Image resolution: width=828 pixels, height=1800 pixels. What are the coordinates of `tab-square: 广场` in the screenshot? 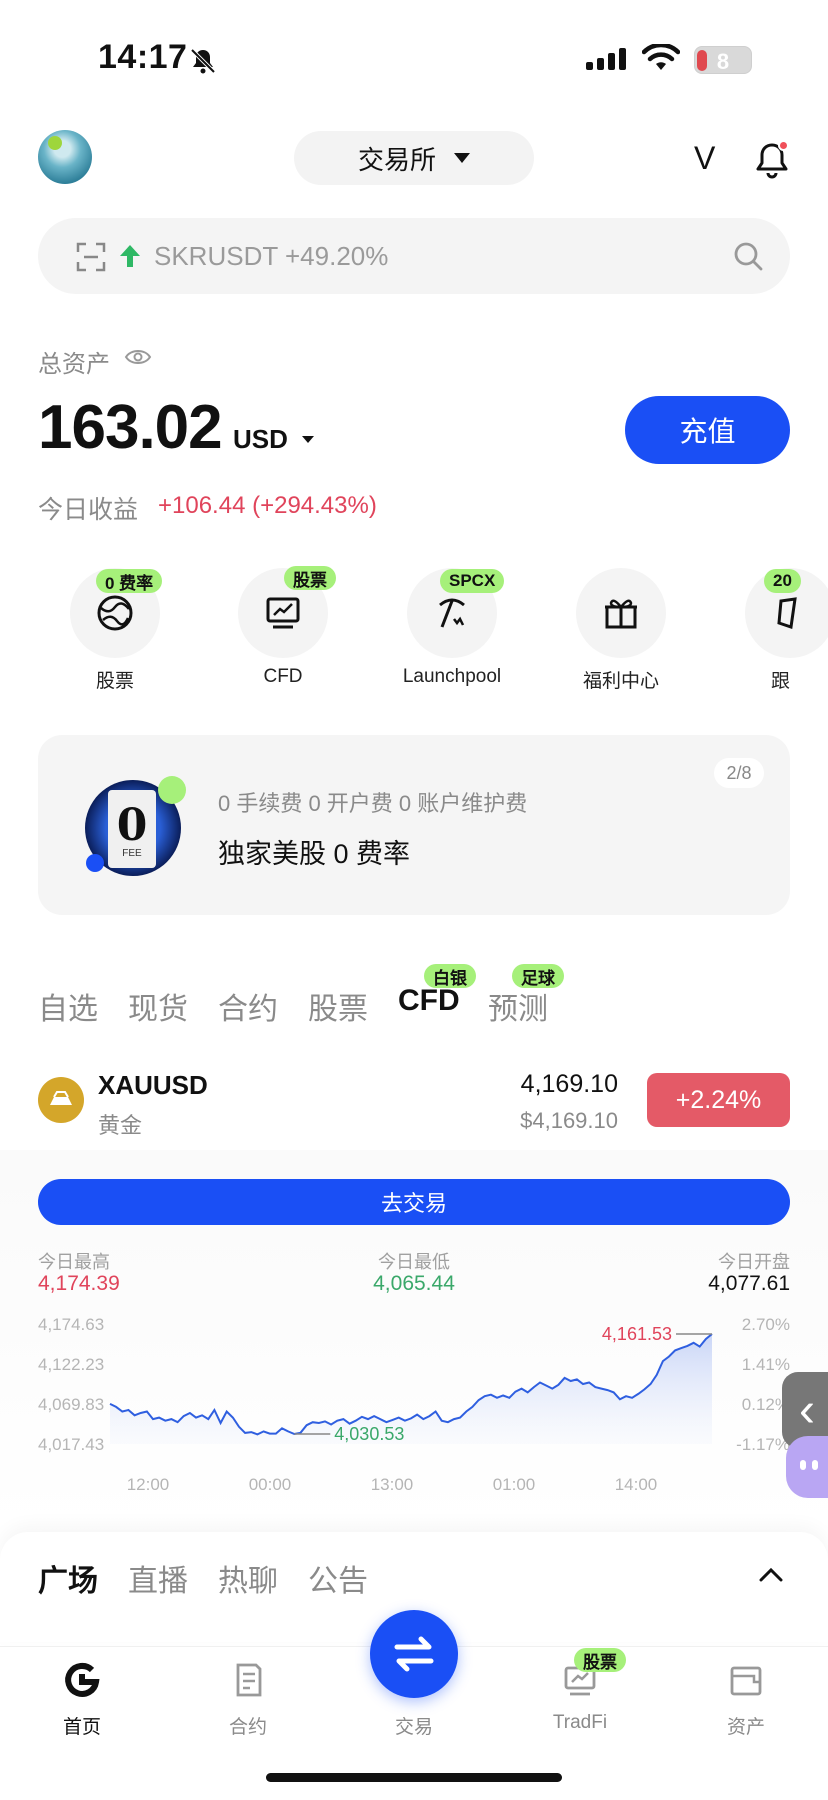 It's located at (68, 1578).